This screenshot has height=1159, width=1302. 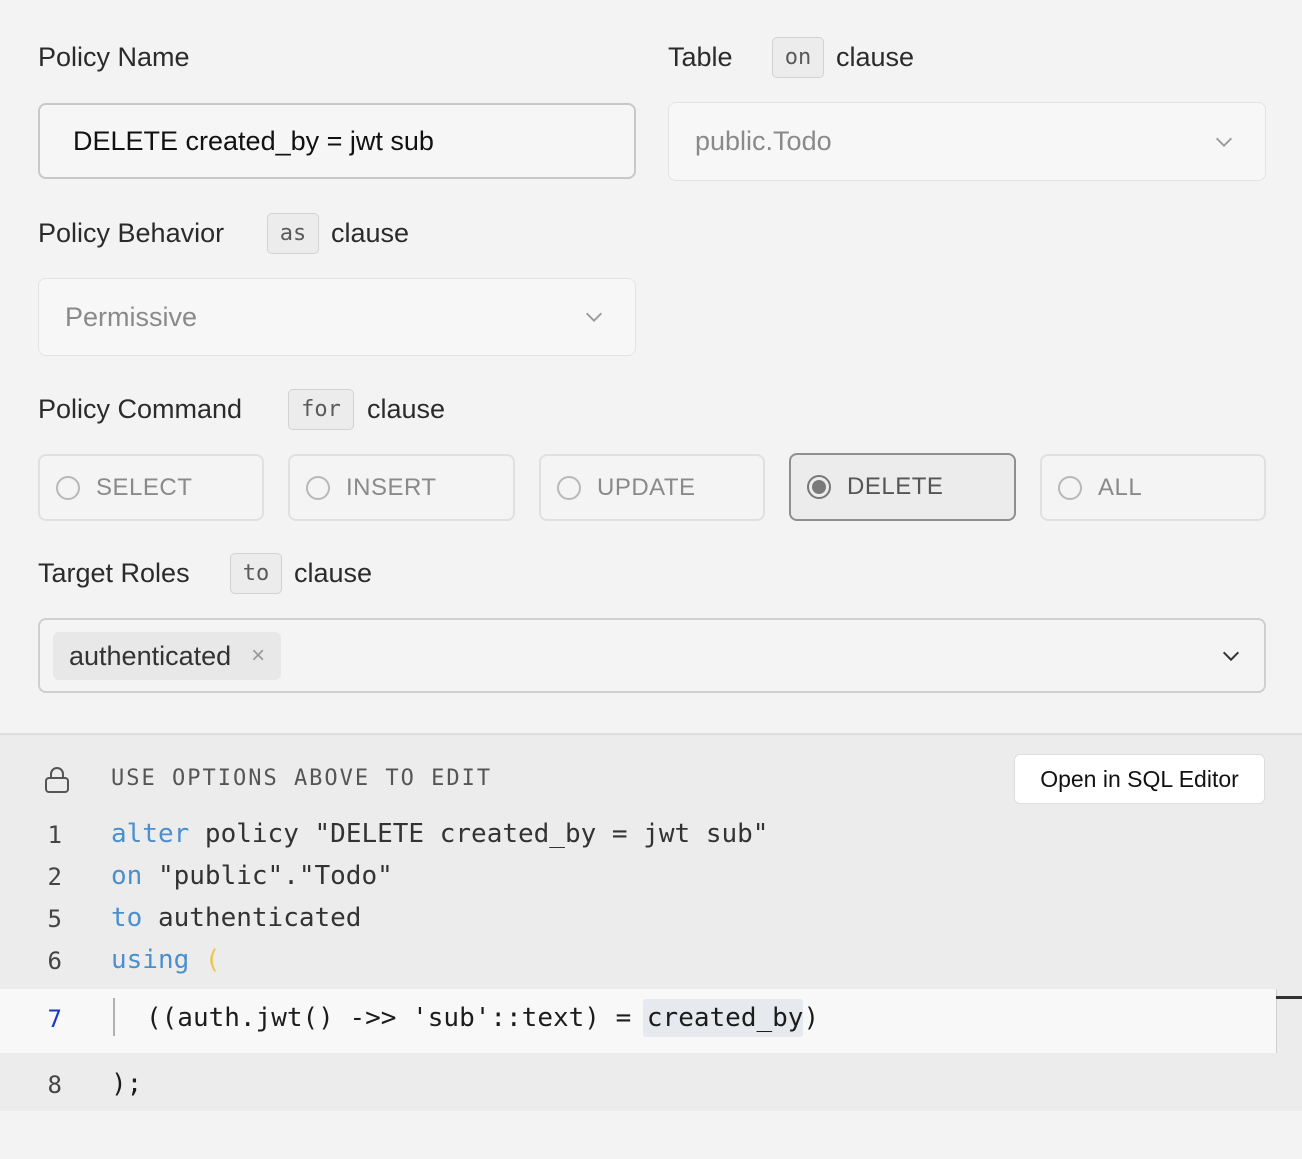 I want to click on table-select: public.Todo, so click(x=967, y=141).